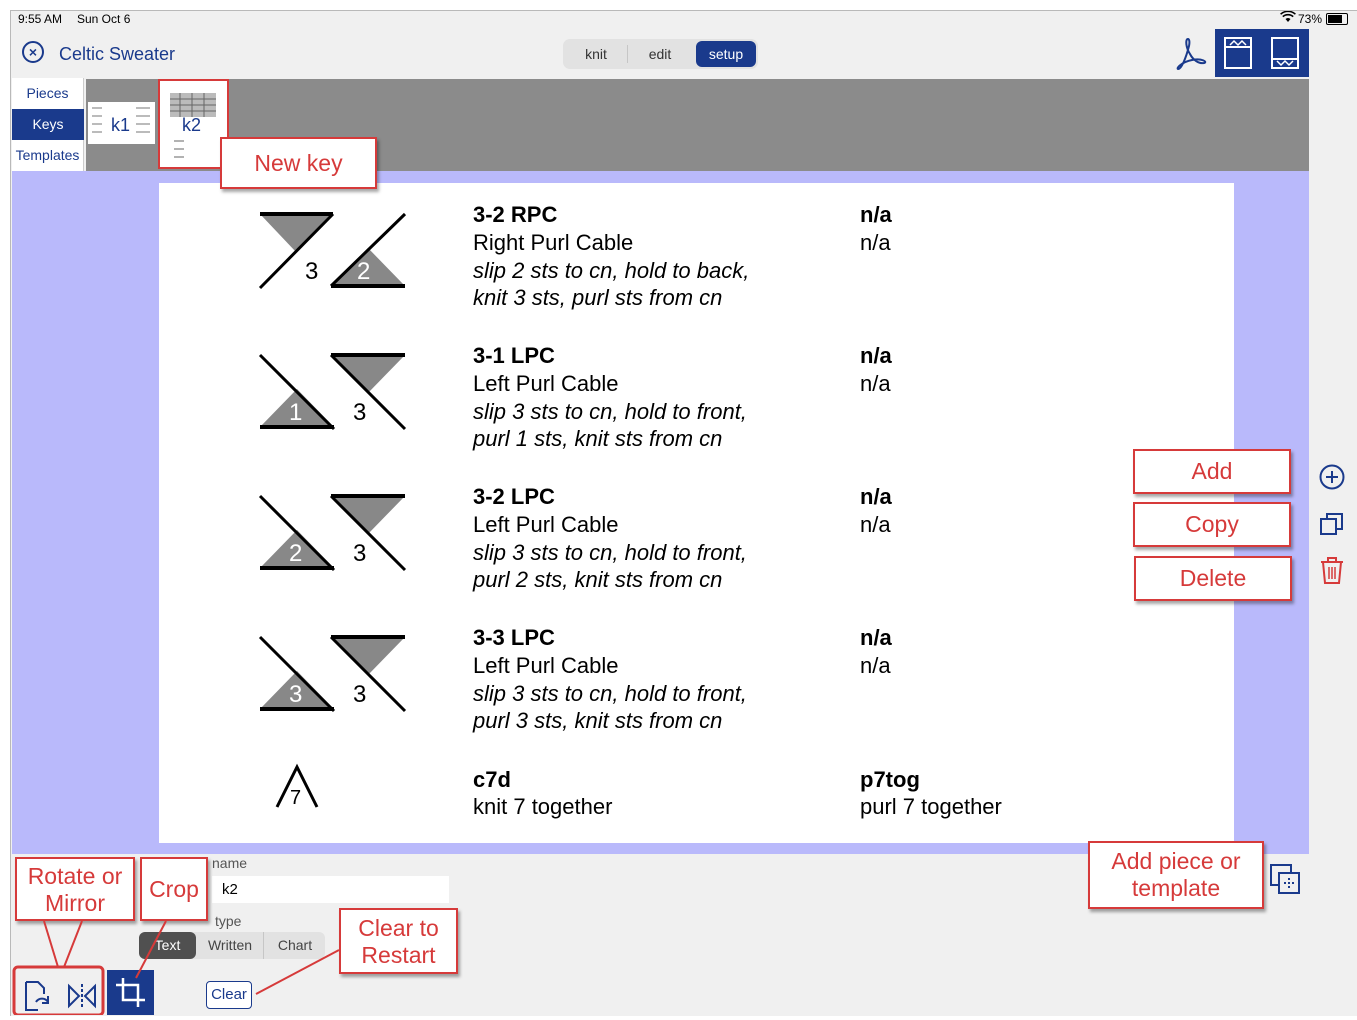  Describe the element at coordinates (364, 271) in the screenshot. I see `symbol-number-b: 2` at that location.